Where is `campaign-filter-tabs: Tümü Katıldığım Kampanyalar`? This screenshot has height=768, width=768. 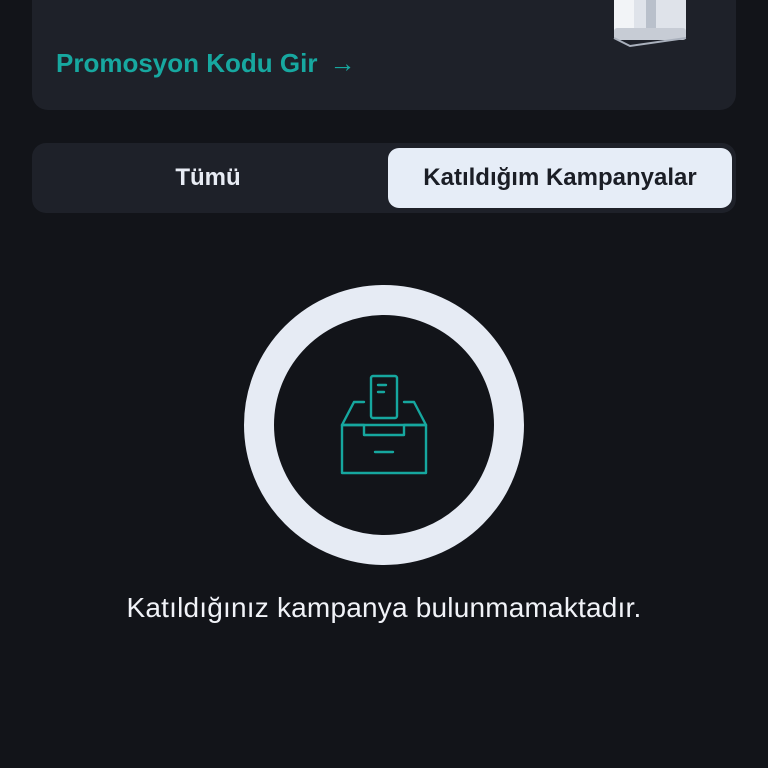
campaign-filter-tabs: Tümü Katıldığım Kampanyalar is located at coordinates (384, 178).